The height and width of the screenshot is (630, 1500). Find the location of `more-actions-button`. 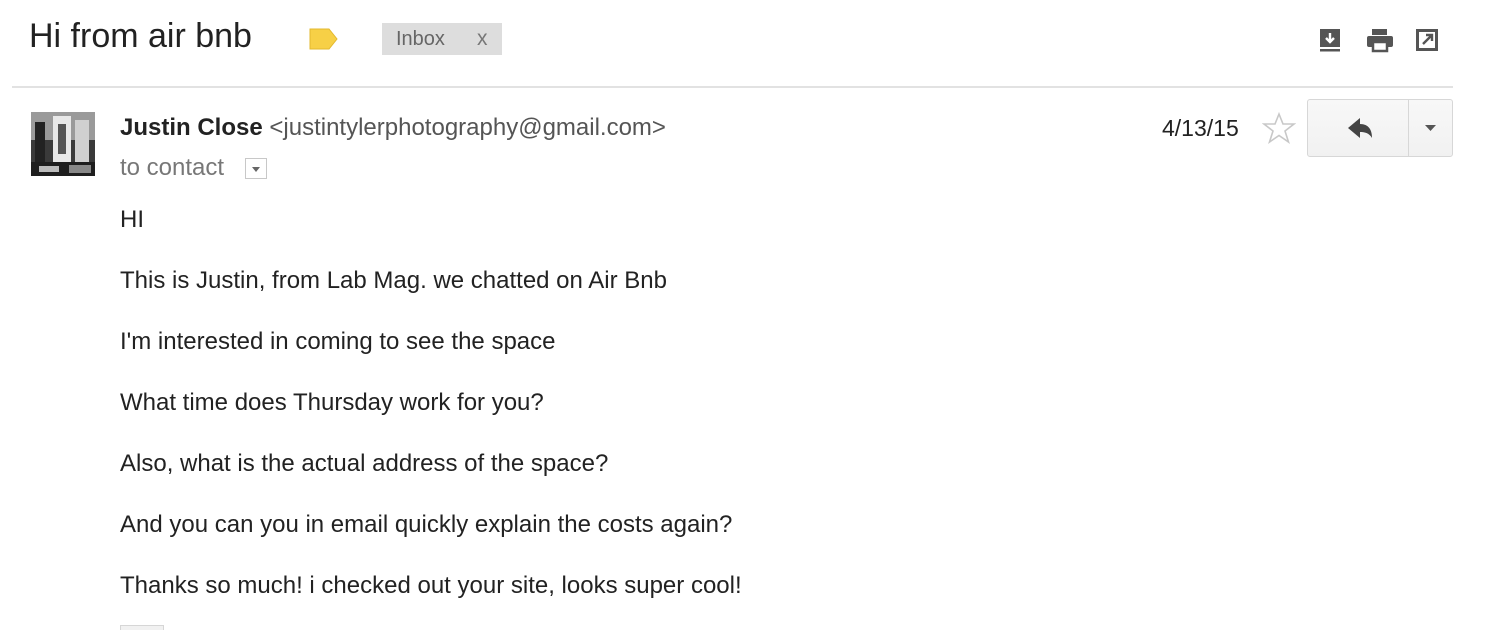

more-actions-button is located at coordinates (1430, 128).